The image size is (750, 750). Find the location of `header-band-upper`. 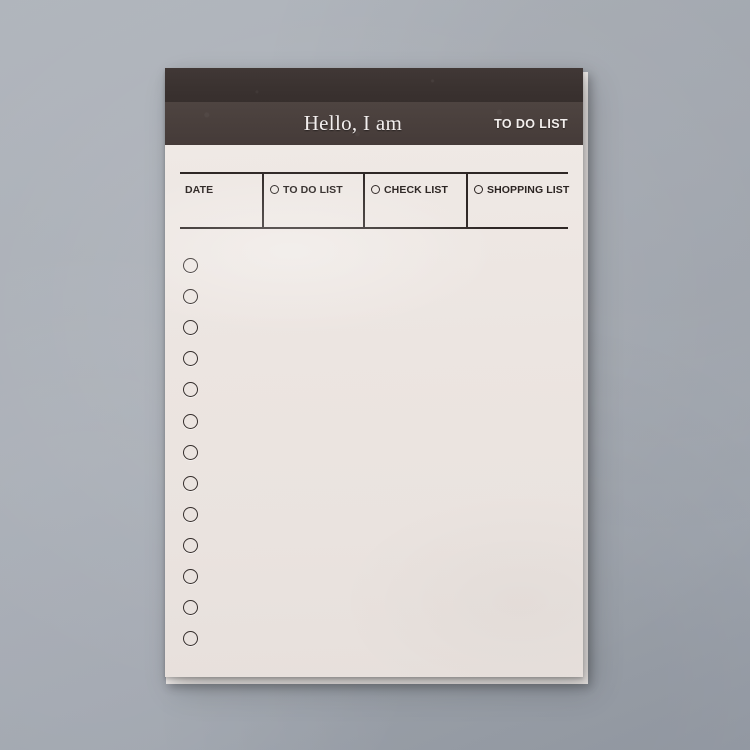

header-band-upper is located at coordinates (374, 85).